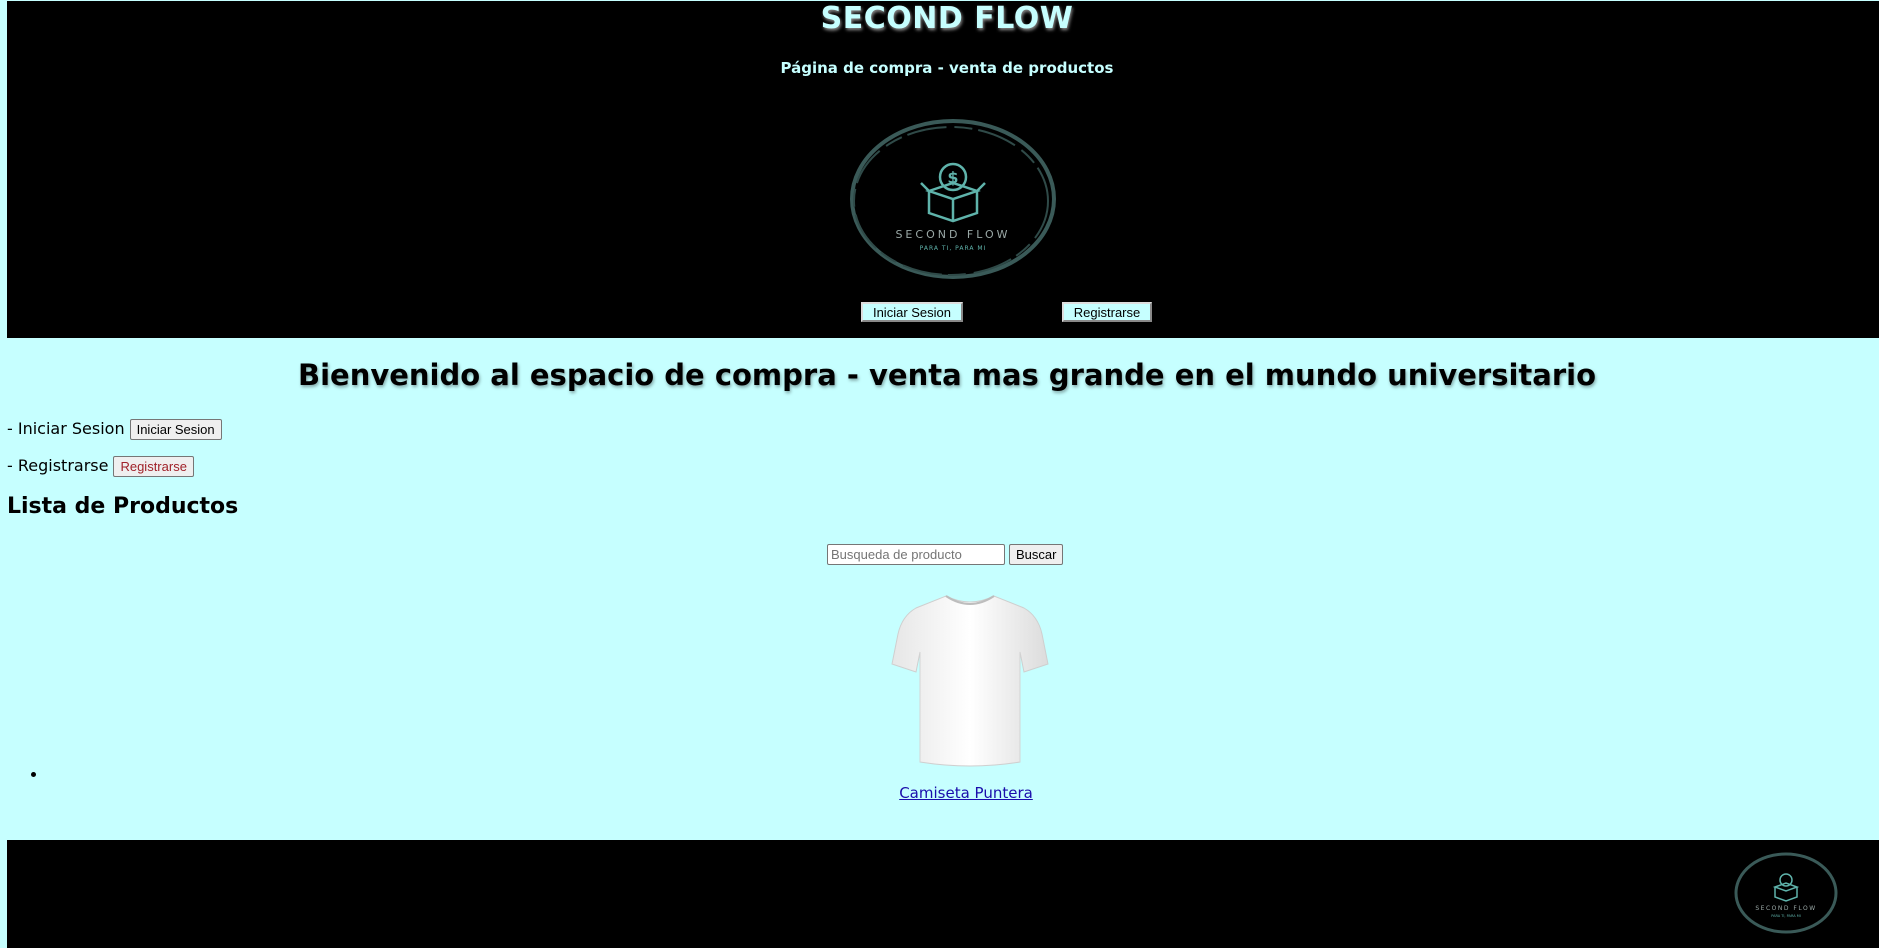 The image size is (1879, 948). Describe the element at coordinates (1036, 554) in the screenshot. I see `search-button: Buscar` at that location.